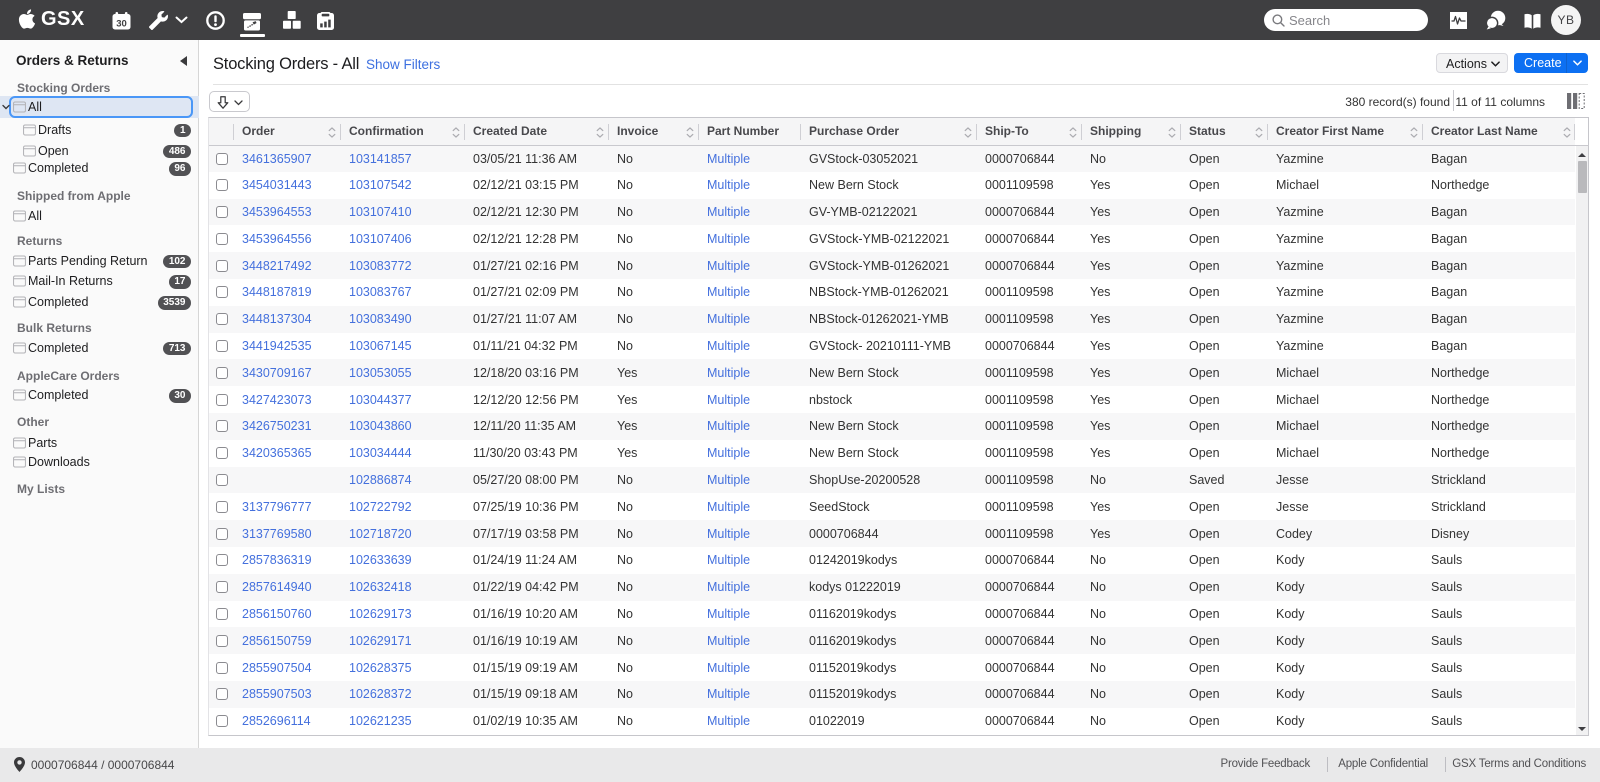  What do you see at coordinates (121, 24) in the screenshot?
I see `svg-text: 30` at bounding box center [121, 24].